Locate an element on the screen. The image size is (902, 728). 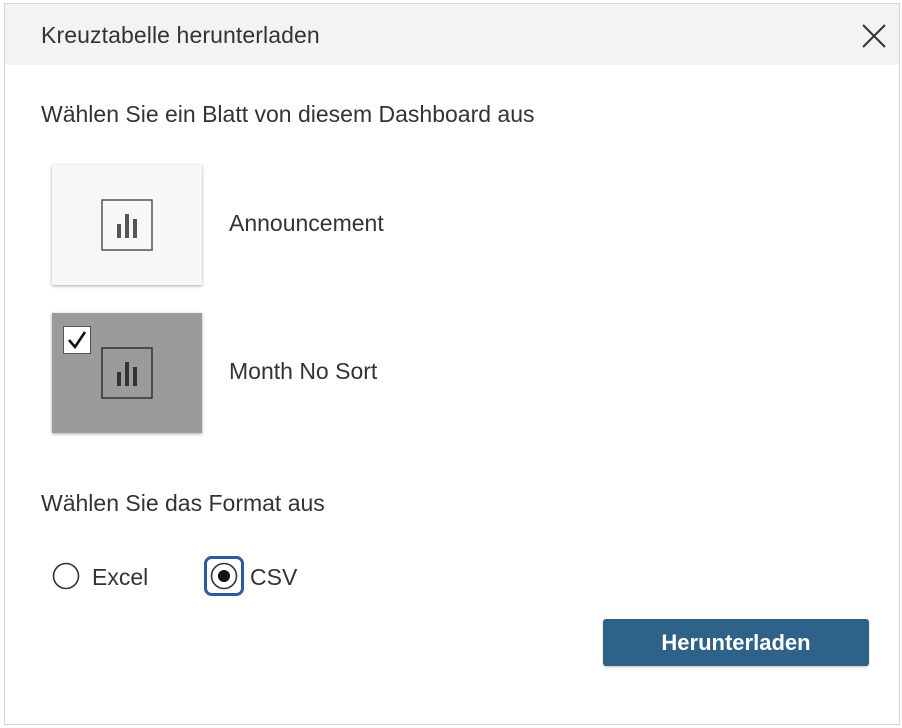
sheet-item-announcement: Announcement is located at coordinates (312, 225).